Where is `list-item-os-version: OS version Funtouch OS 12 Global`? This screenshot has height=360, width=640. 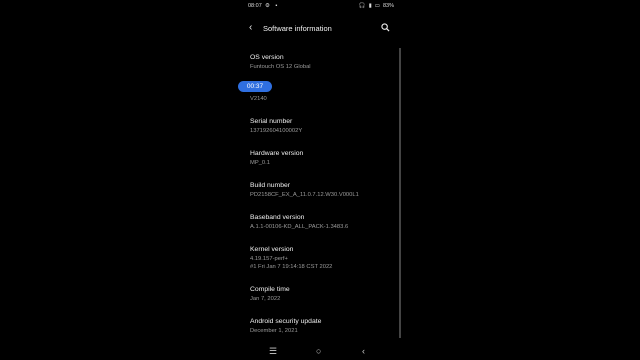
list-item-os-version: OS version Funtouch OS 12 Global is located at coordinates (325, 70).